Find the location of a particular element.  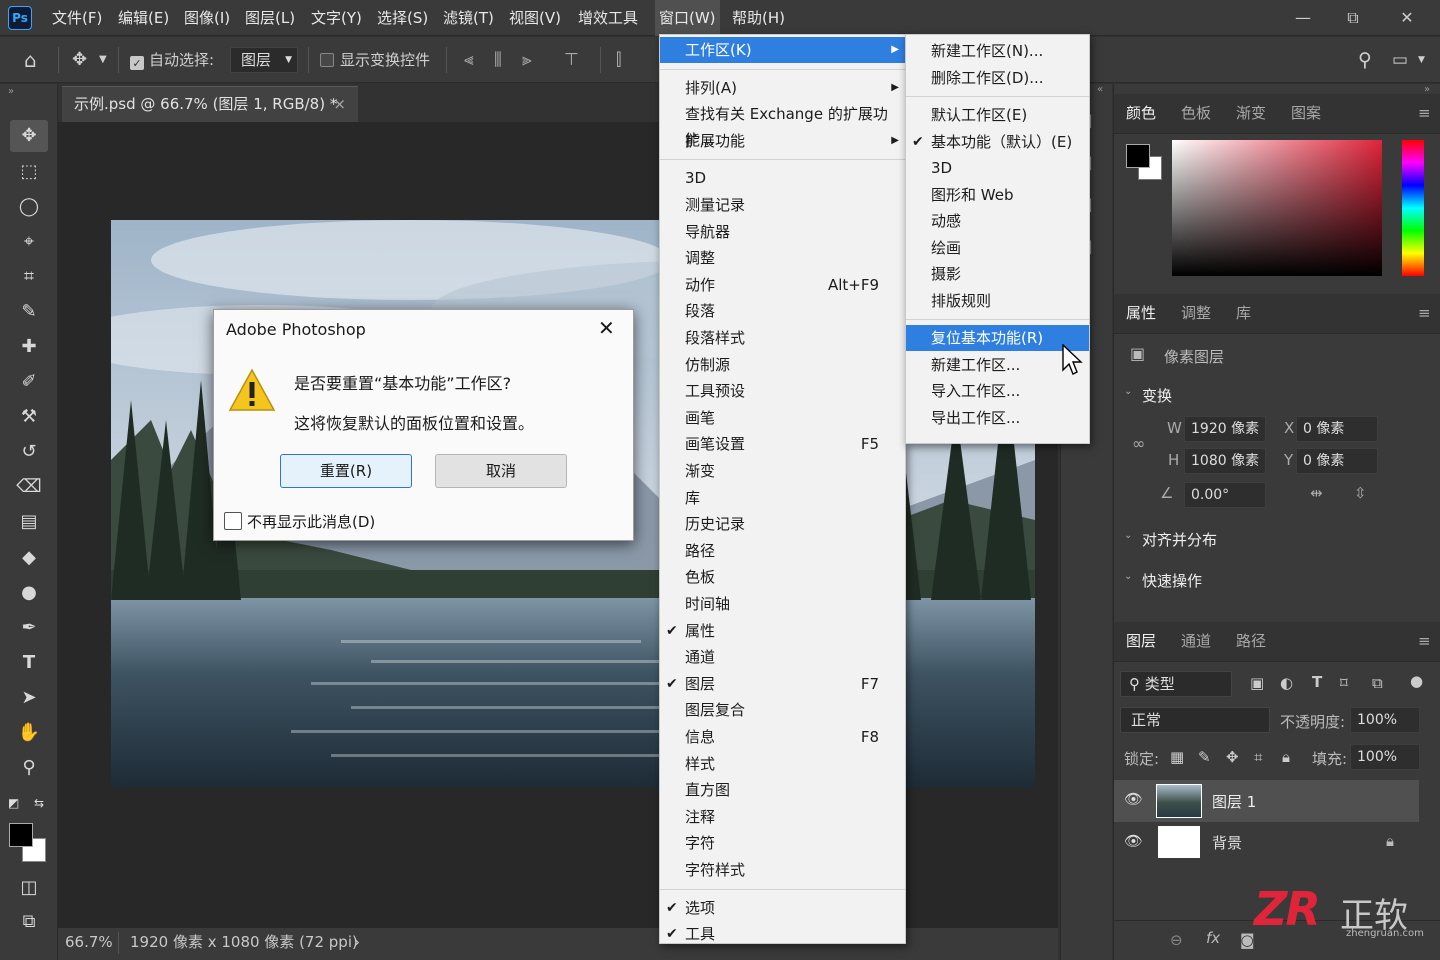

tab-libraries: 库 is located at coordinates (1243, 313).